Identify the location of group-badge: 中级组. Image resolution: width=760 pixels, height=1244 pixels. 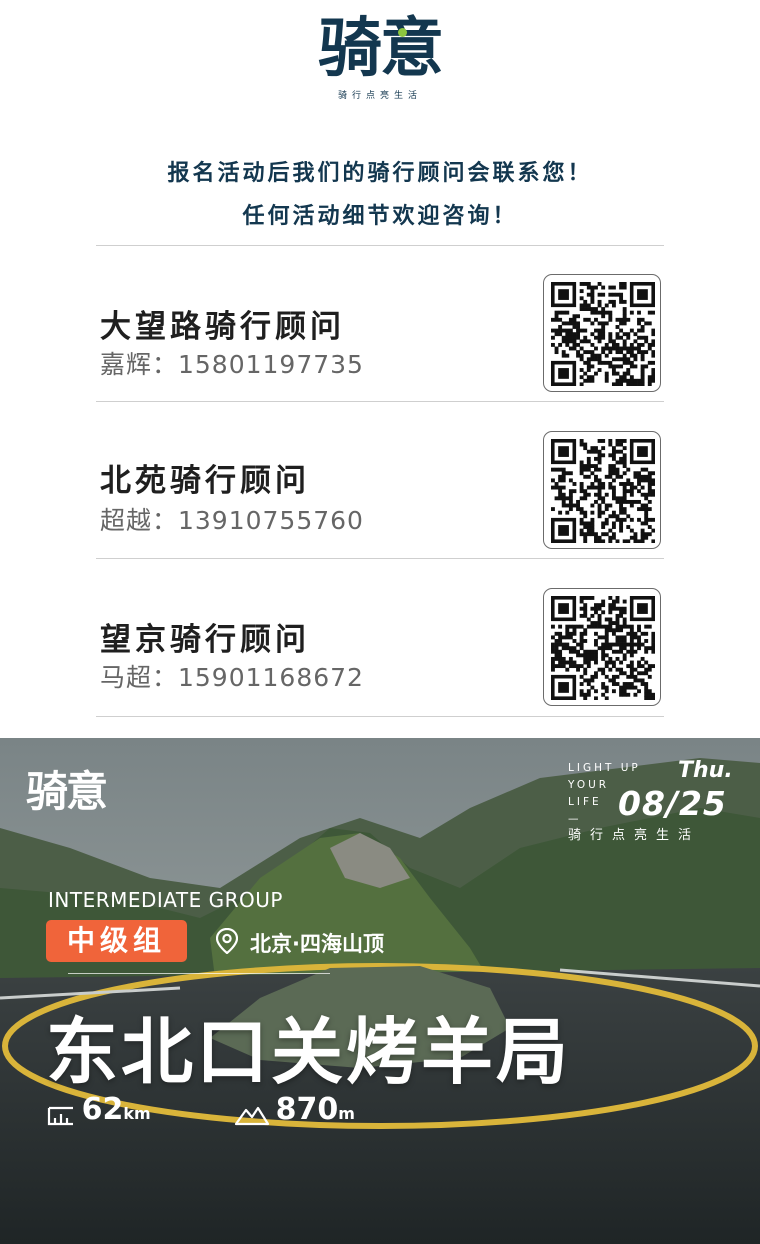
(116, 941).